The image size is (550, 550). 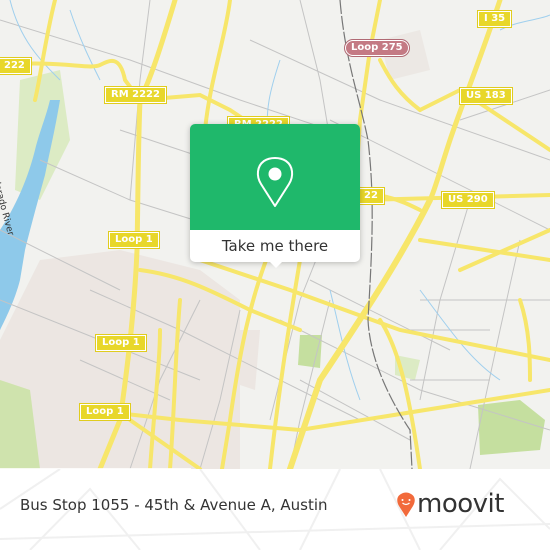 I want to click on moovit-wordmark: moovit, so click(x=460, y=504).